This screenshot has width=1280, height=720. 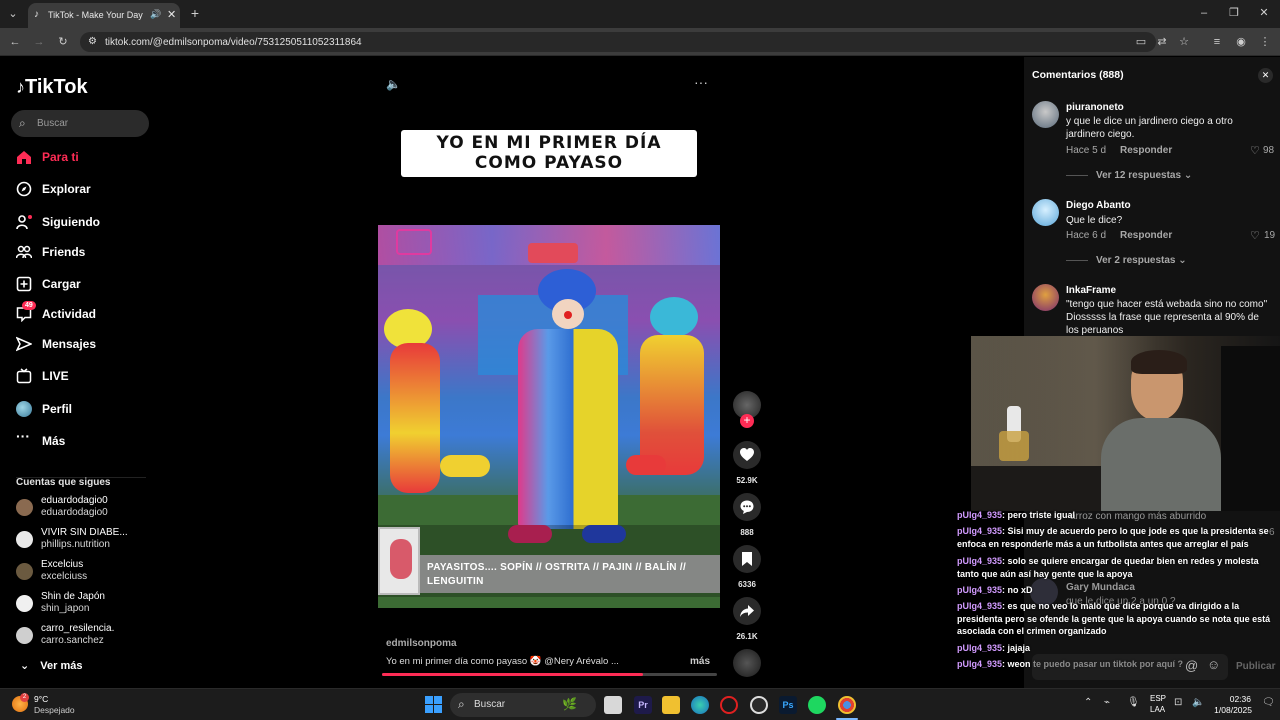 I want to click on view-replies-button: Ver 2 respuestas ⌄, so click(x=1141, y=260).